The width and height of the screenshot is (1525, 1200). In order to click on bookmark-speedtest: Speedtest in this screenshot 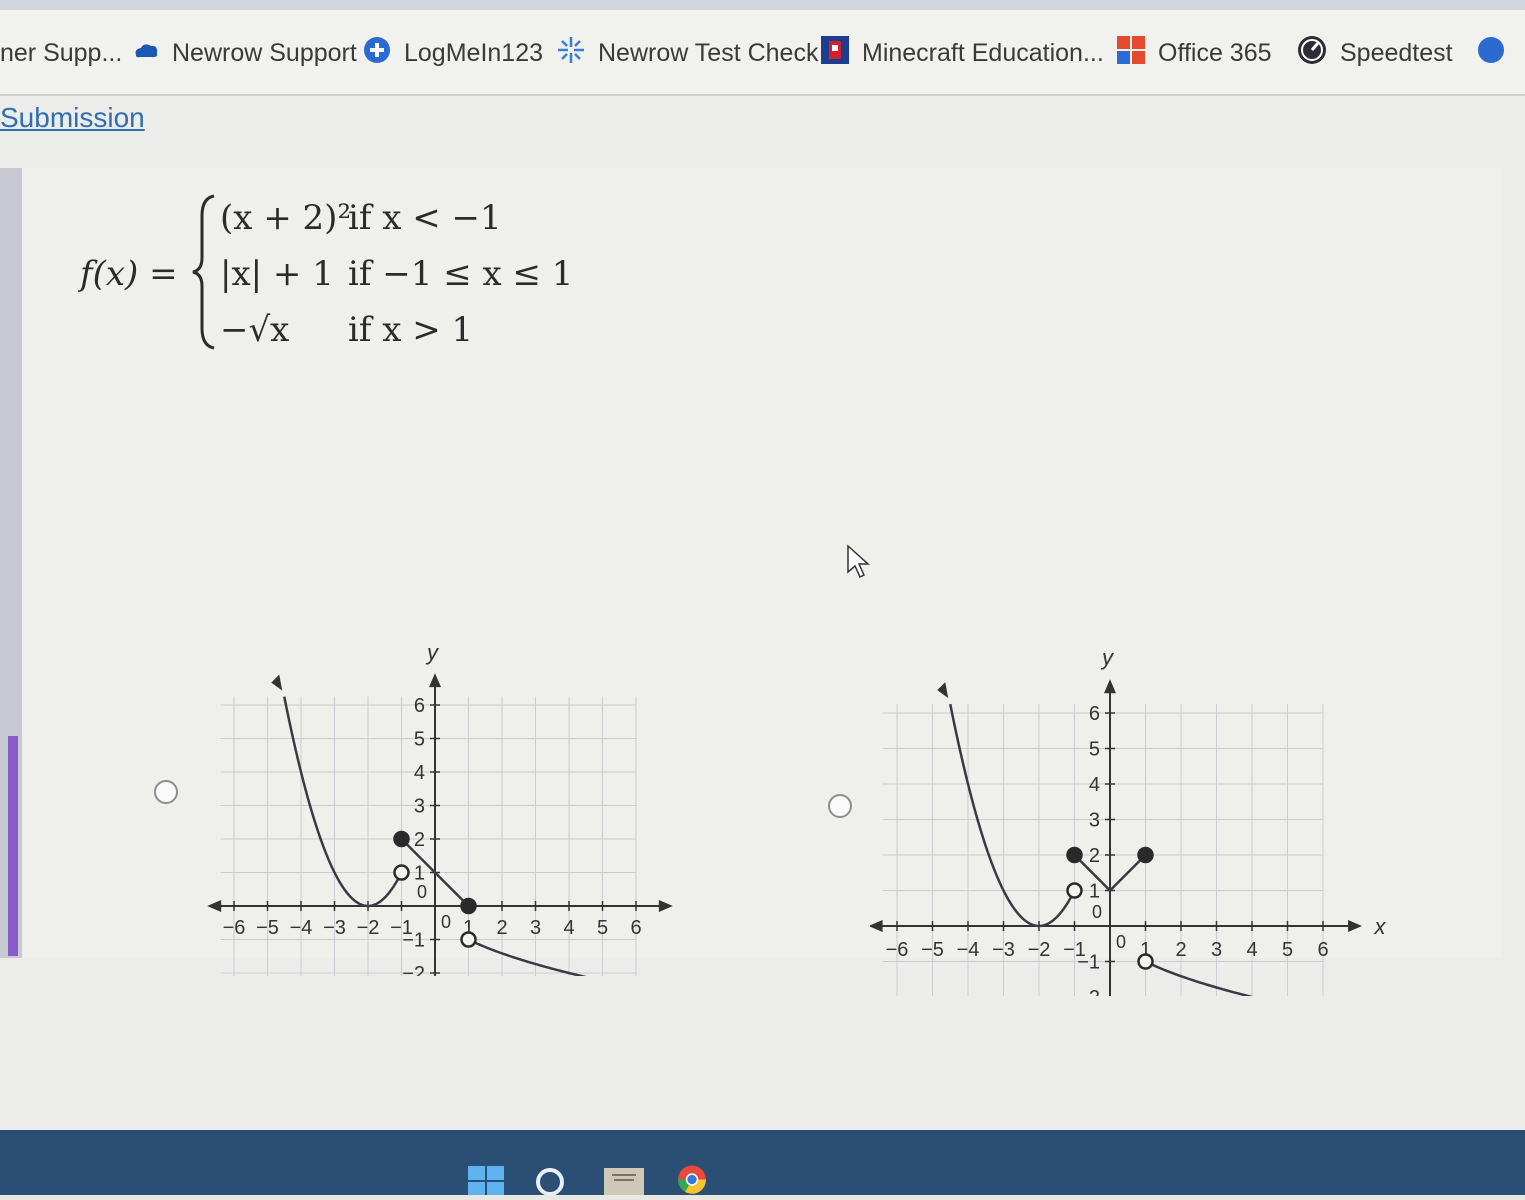, I will do `click(1374, 53)`.